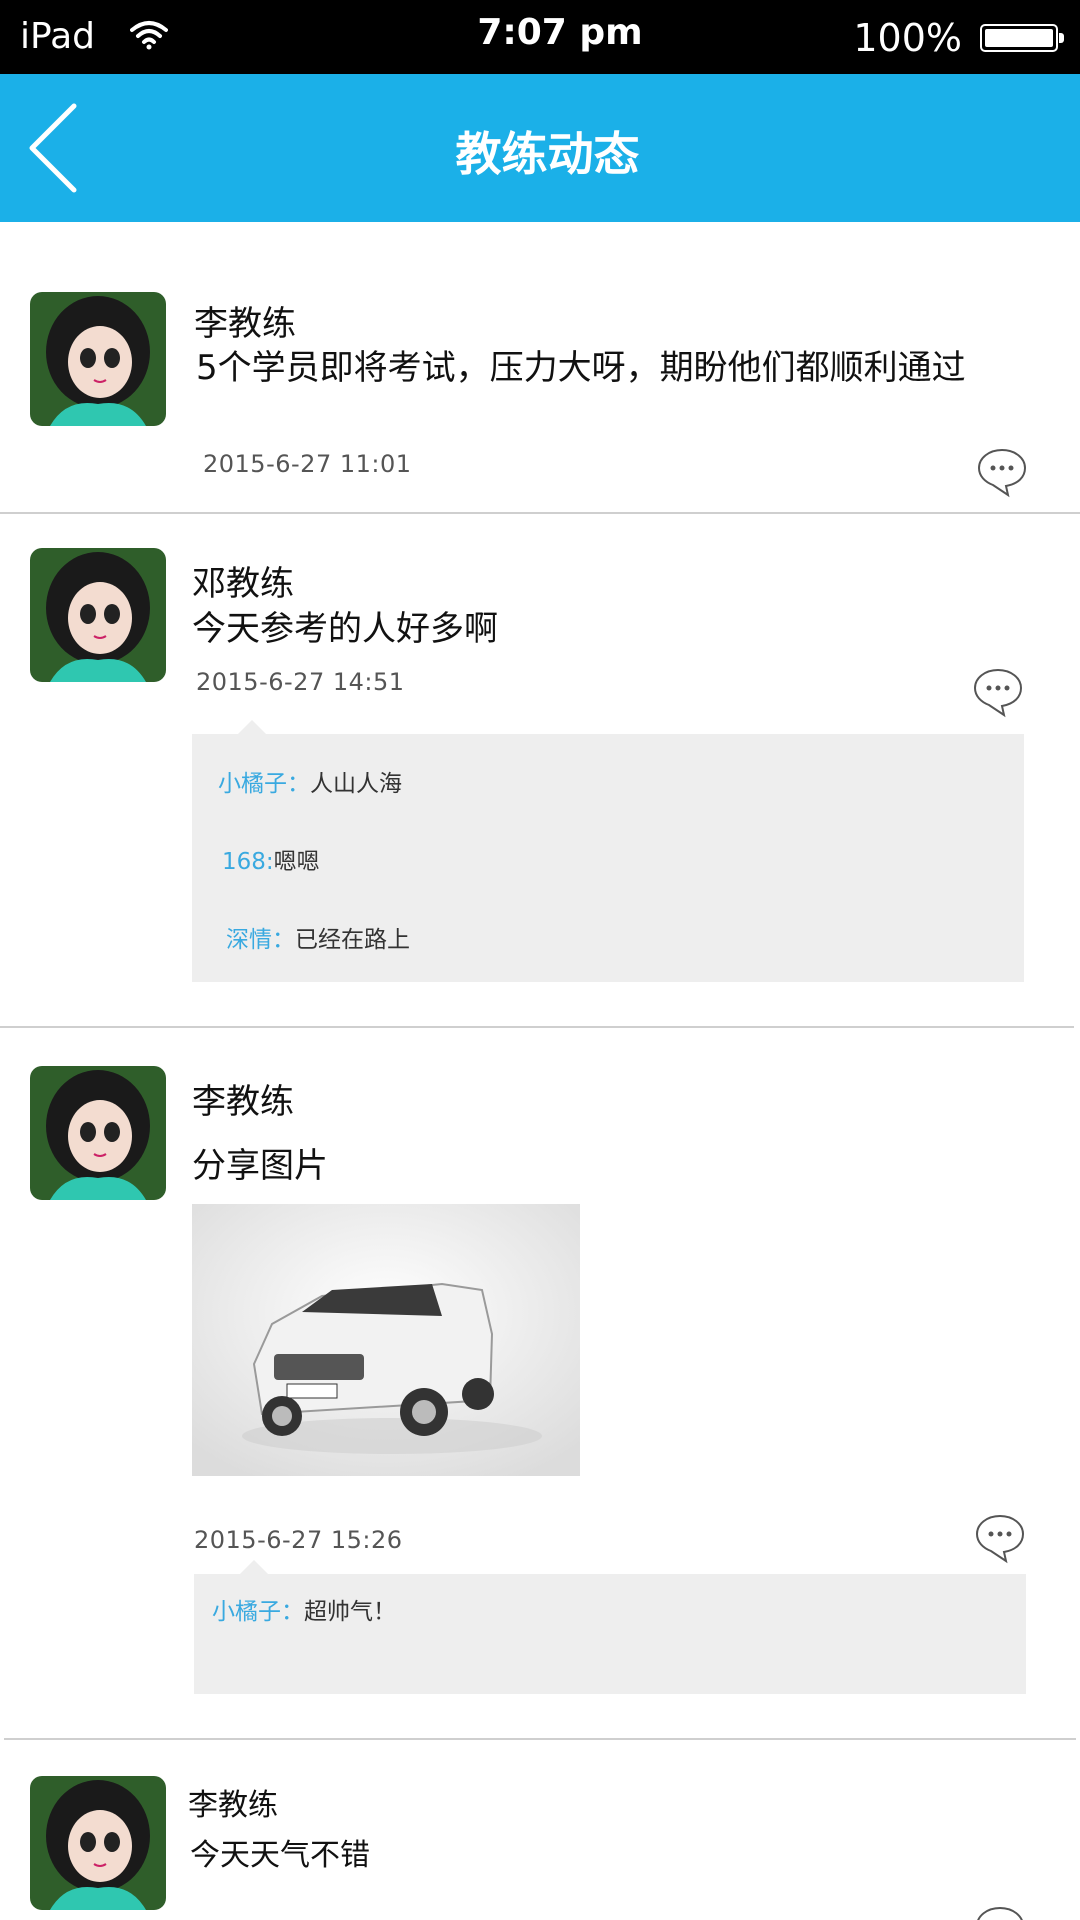 The width and height of the screenshot is (1080, 1920). What do you see at coordinates (248, 862) in the screenshot?
I see `commenter-name: 168:` at bounding box center [248, 862].